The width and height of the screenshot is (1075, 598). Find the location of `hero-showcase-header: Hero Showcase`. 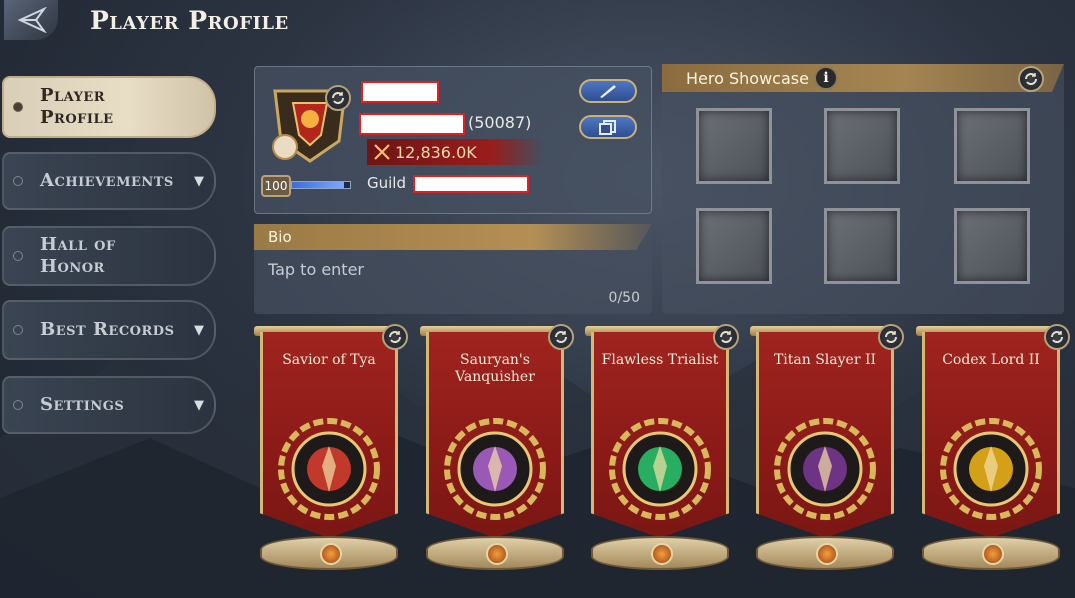

hero-showcase-header: Hero Showcase is located at coordinates (863, 78).